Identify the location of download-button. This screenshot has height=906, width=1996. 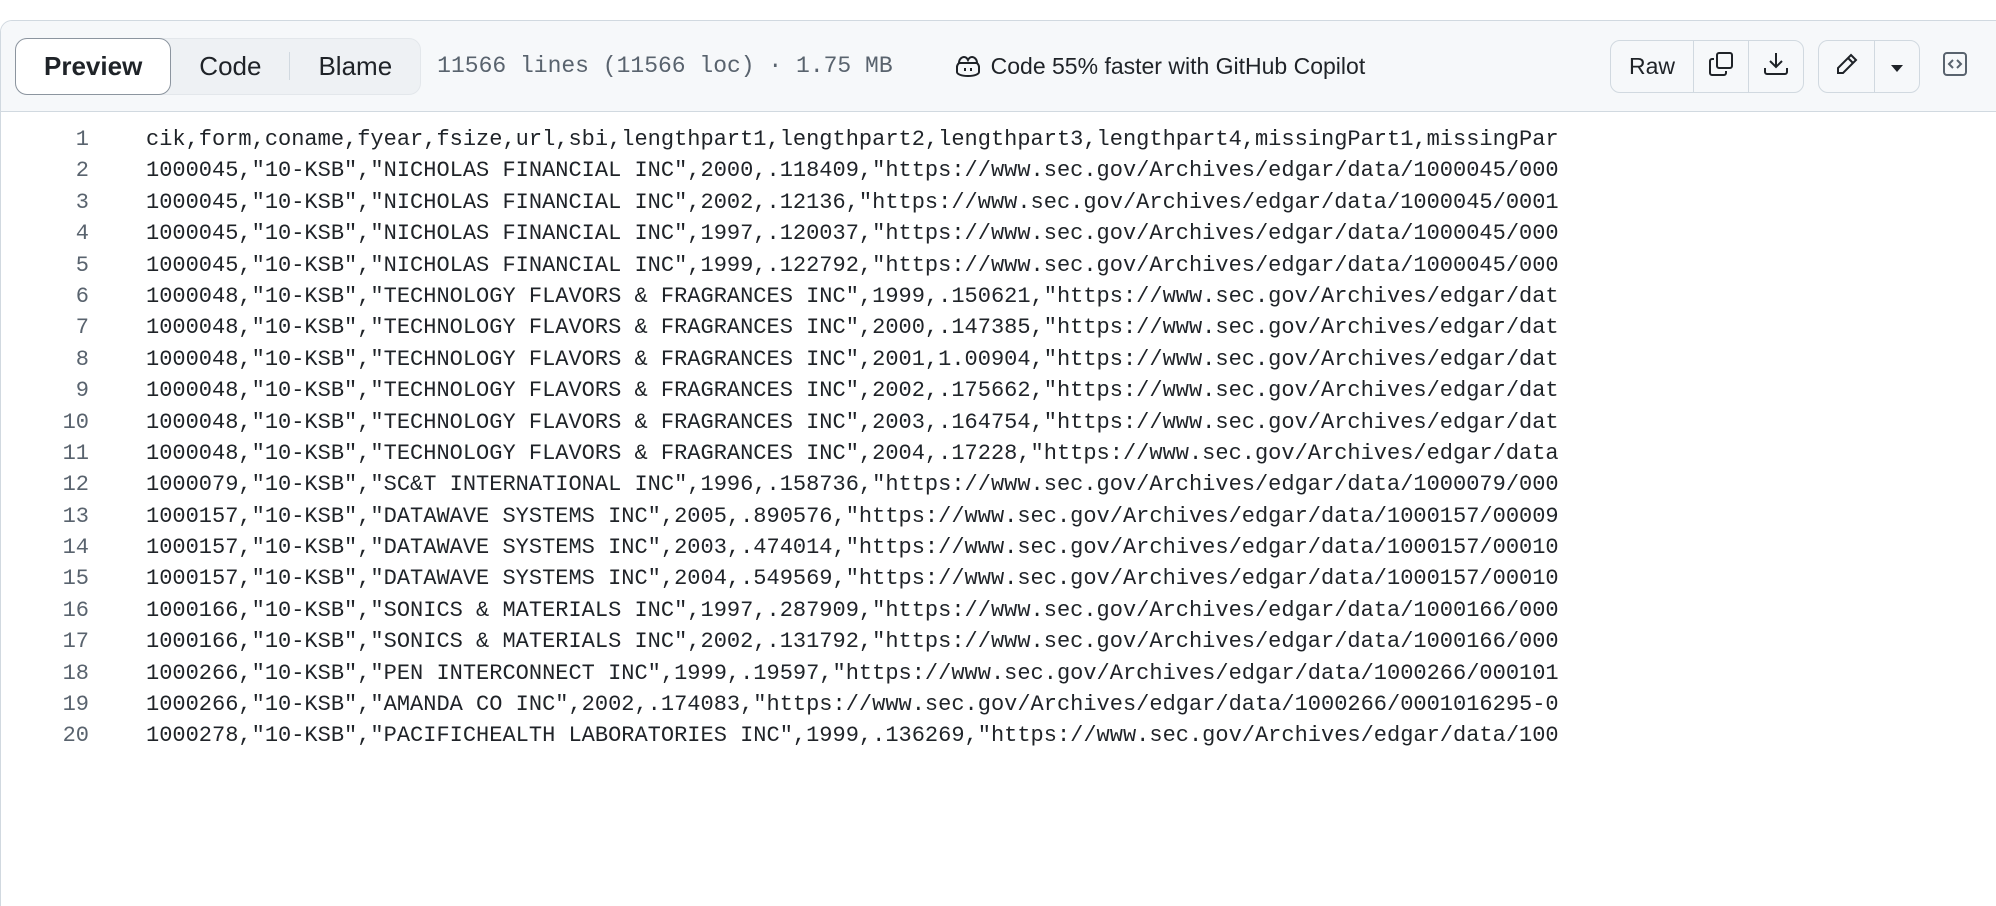
(1776, 66).